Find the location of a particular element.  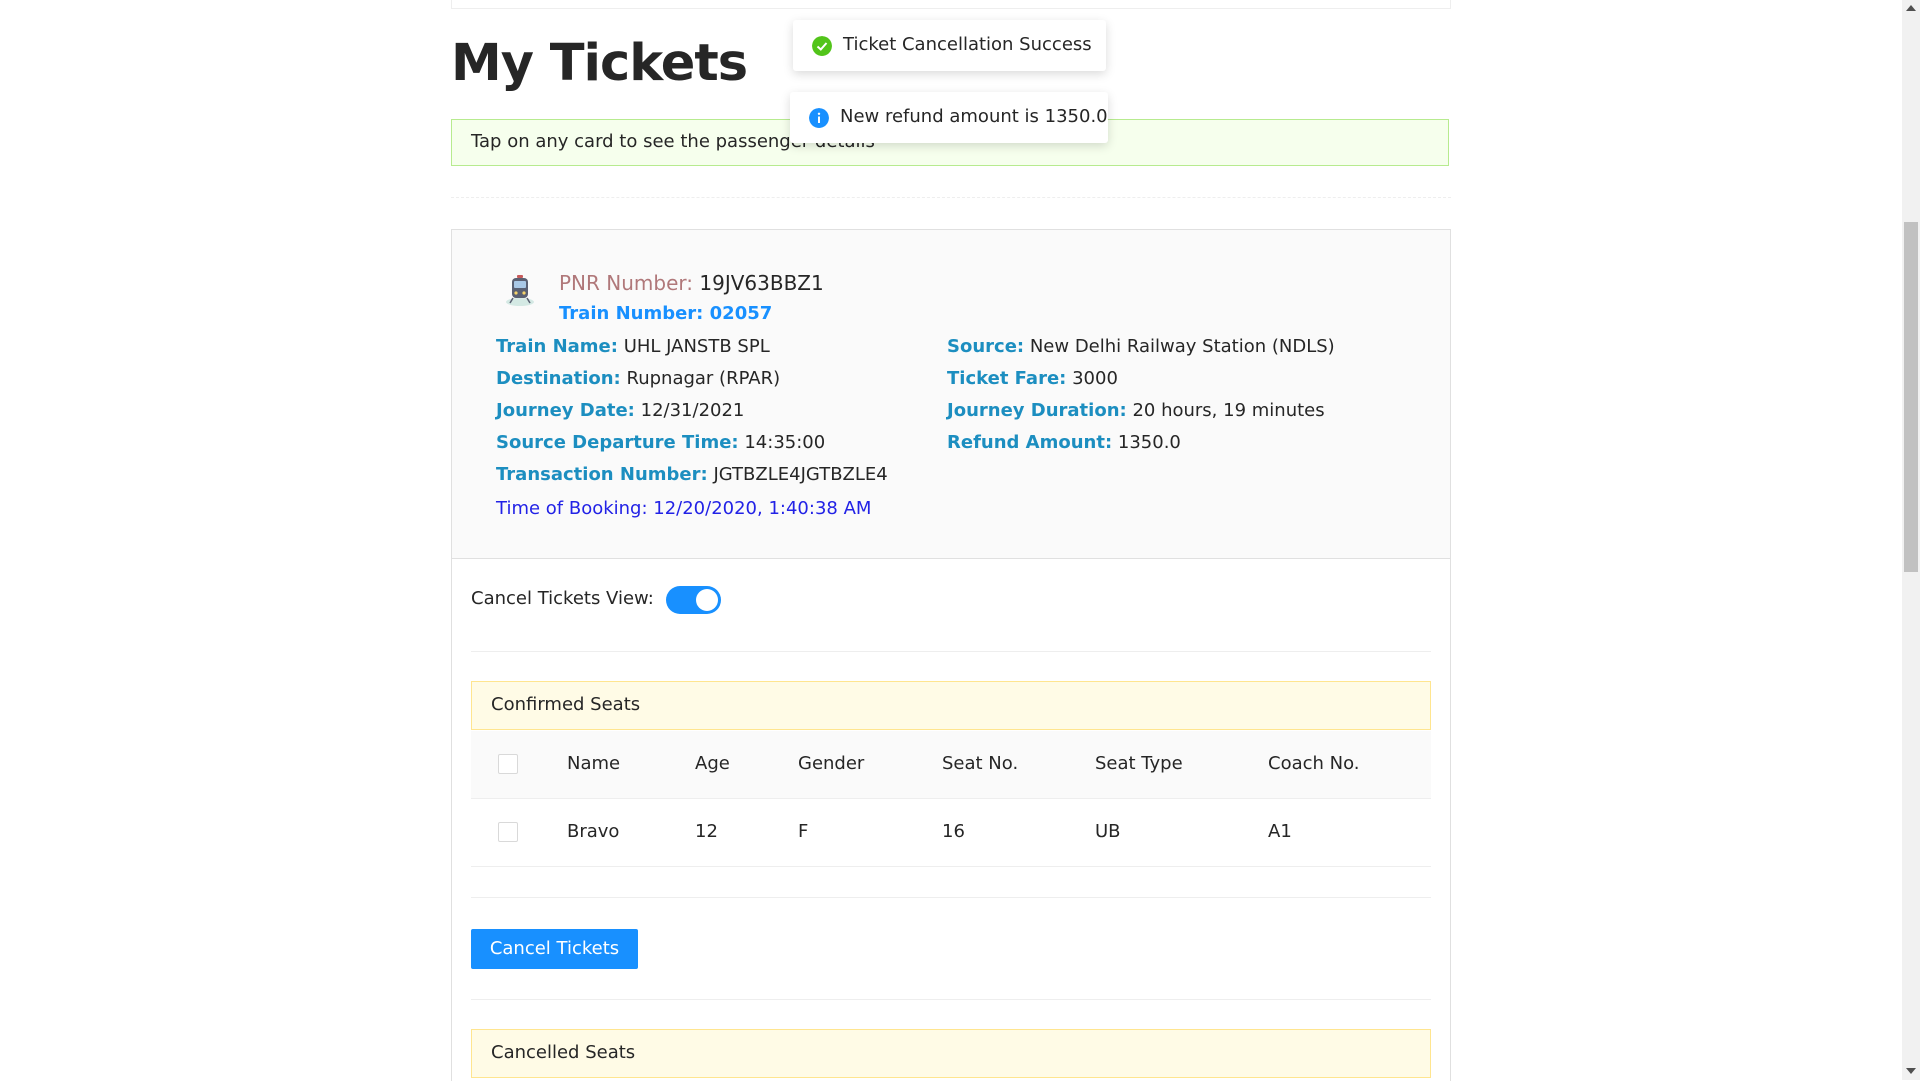

journey-date-field: Journey Date: 12/31/2021 is located at coordinates (620, 410).